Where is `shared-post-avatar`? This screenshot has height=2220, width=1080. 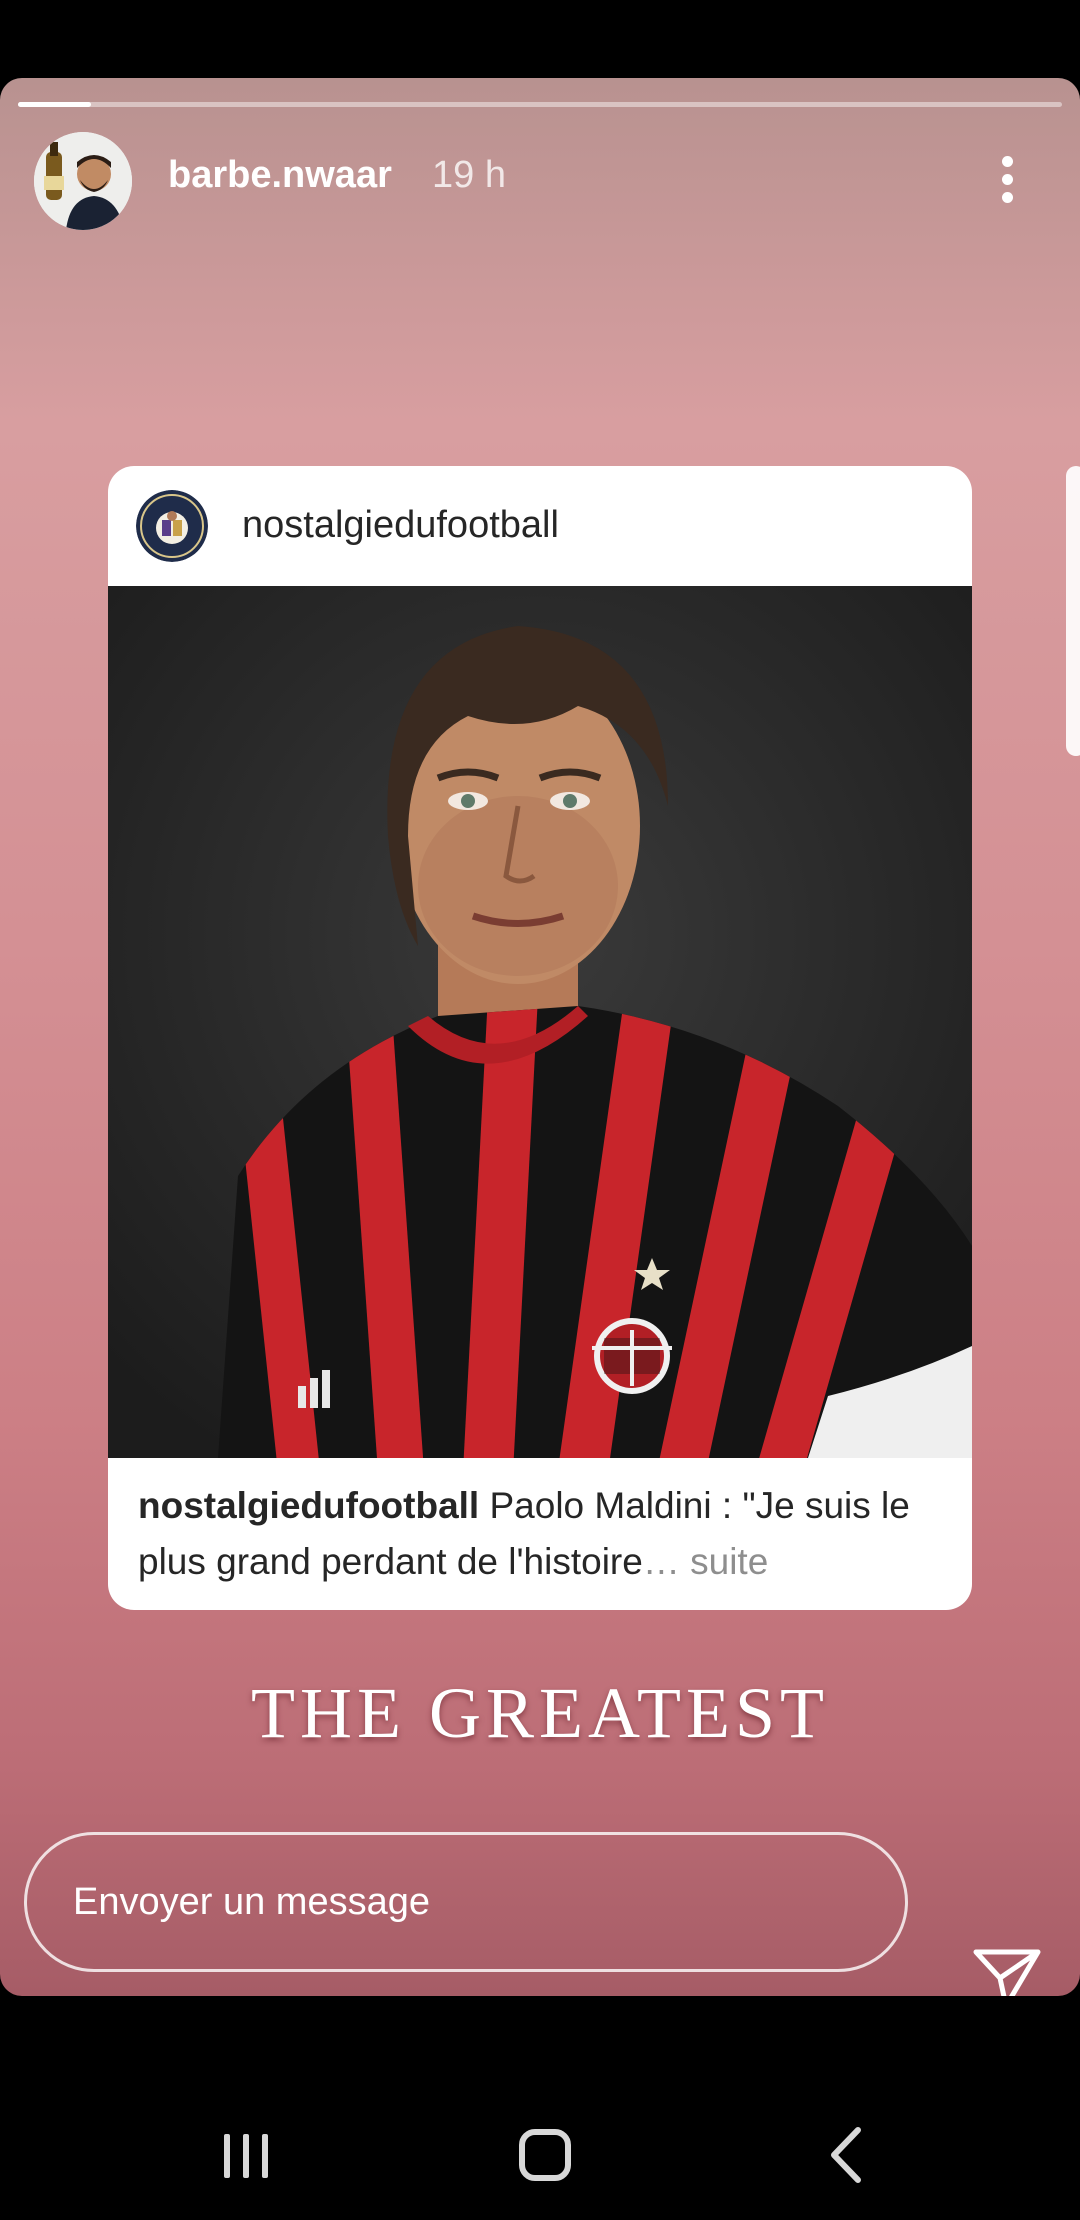 shared-post-avatar is located at coordinates (172, 526).